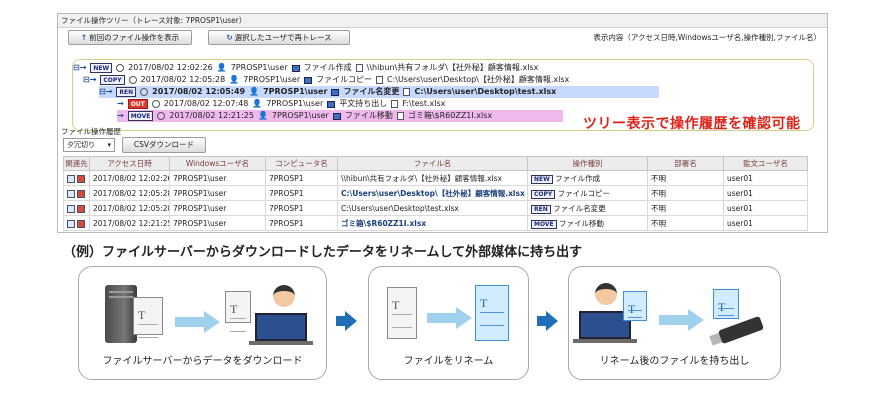 The image size is (885, 396). Describe the element at coordinates (424, 103) in the screenshot. I see `tree-row-file: F:\test.xlsx` at that location.